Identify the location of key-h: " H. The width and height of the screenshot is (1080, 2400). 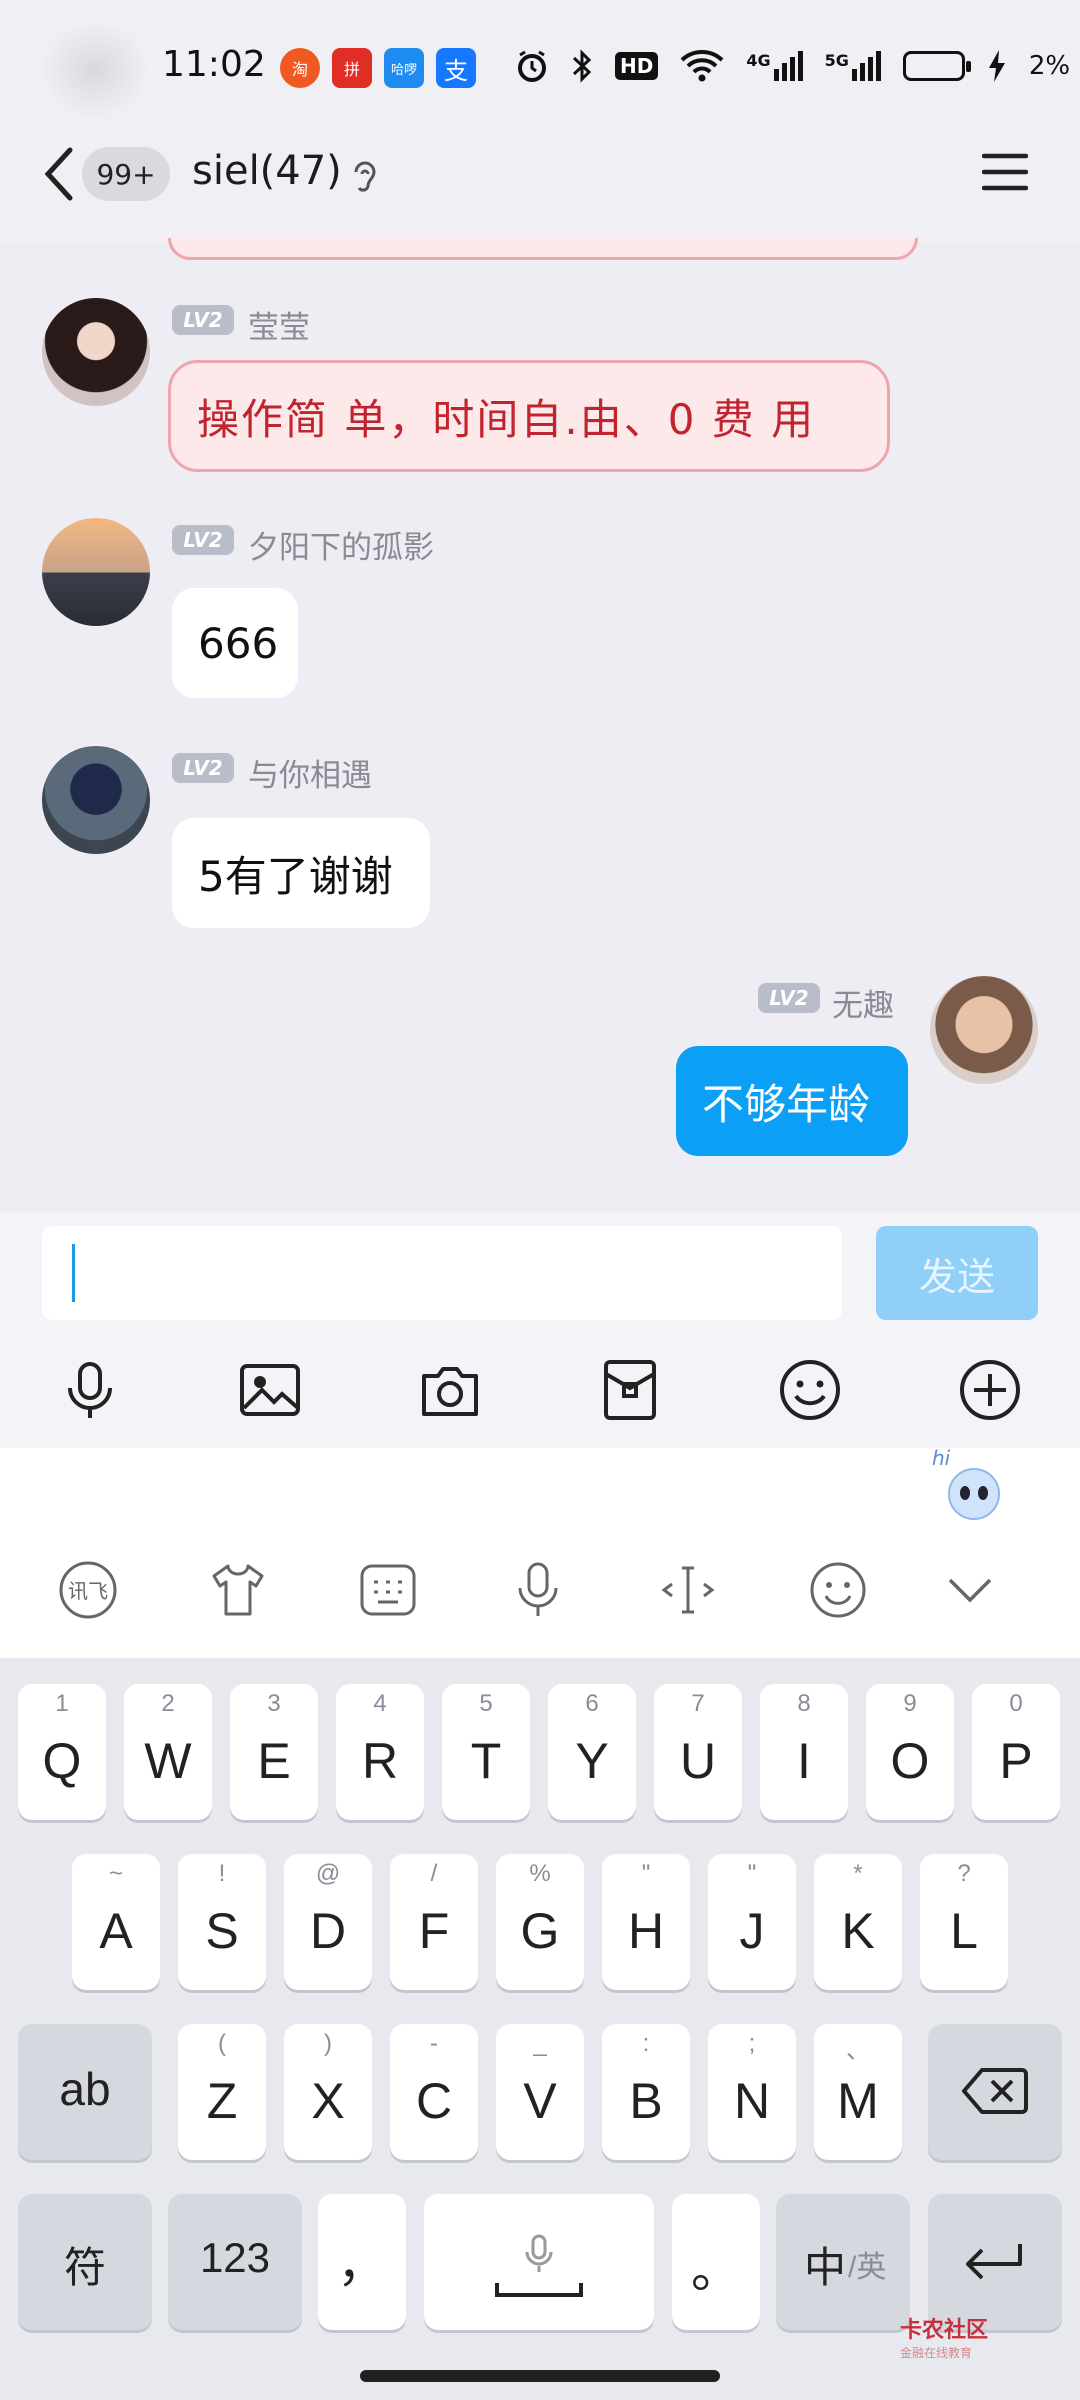
(646, 1922).